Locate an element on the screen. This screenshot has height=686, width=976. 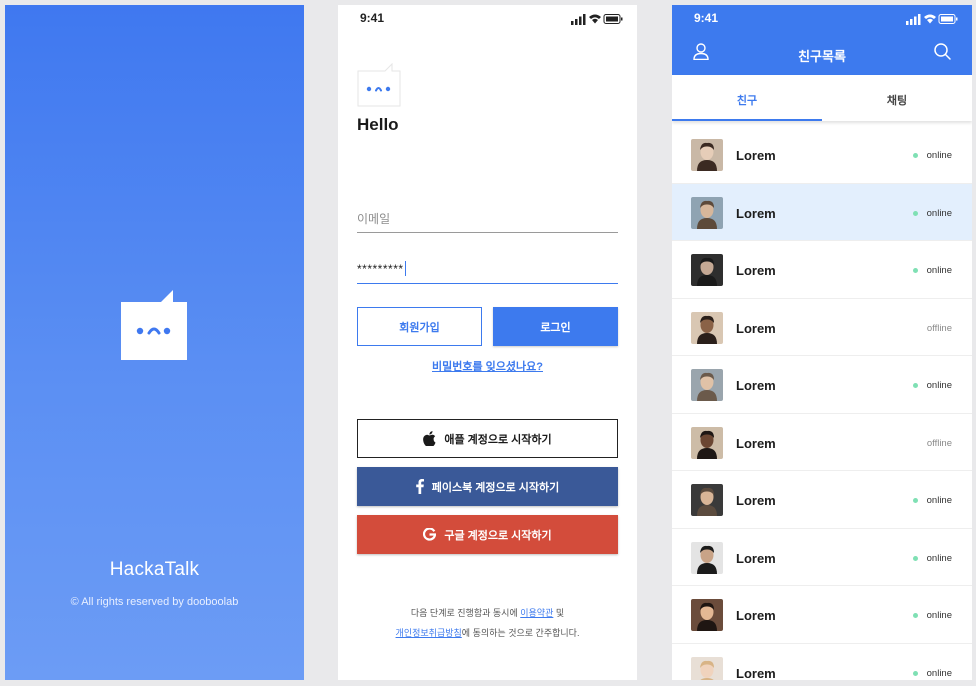
terms-line-2: 개인정보취급방침에 동의하는 것으로 간주합니다. is located at coordinates (487, 633).